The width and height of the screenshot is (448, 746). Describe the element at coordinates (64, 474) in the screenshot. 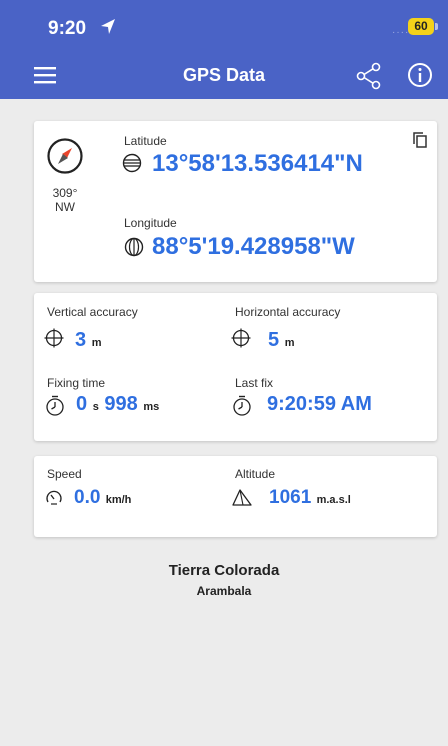

I see `speed-label: Speed` at that location.